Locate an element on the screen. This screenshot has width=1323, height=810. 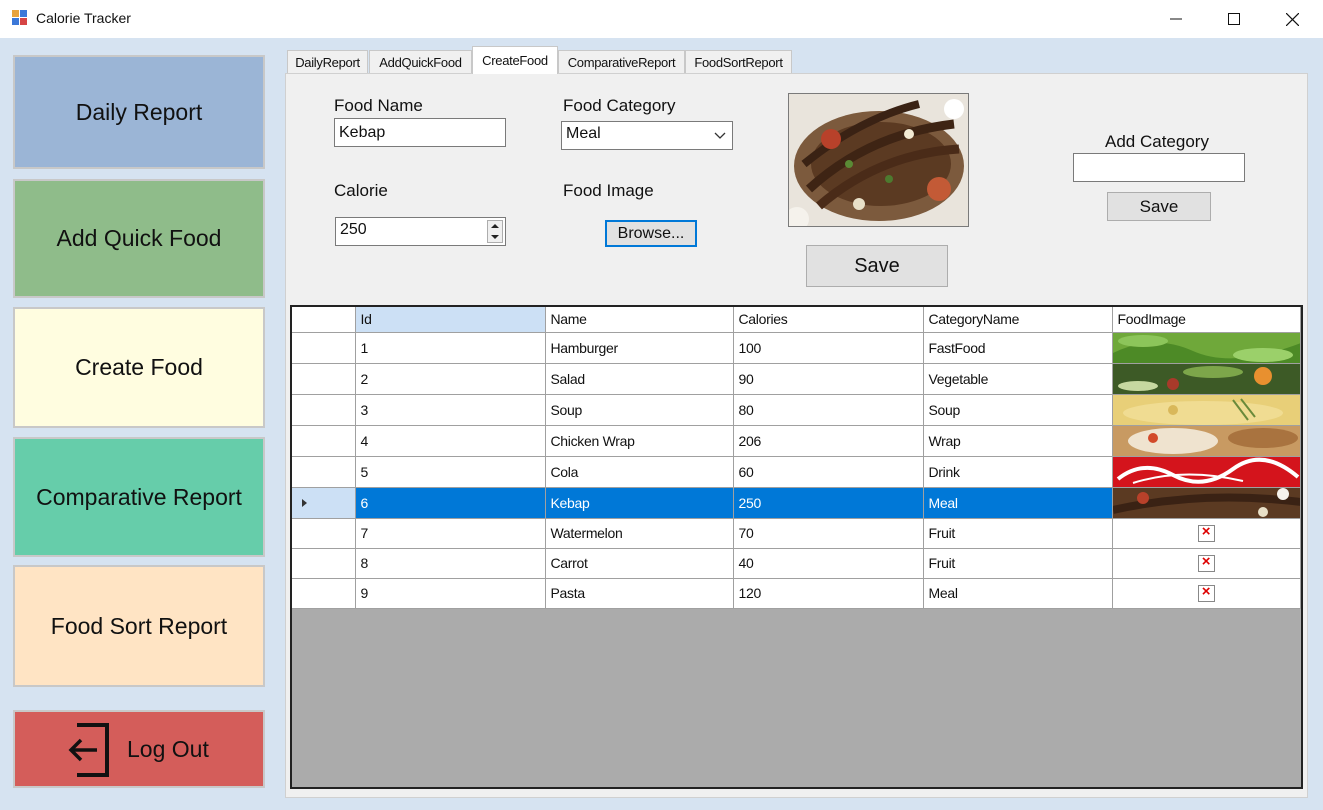
cell-id: 7 is located at coordinates (450, 533).